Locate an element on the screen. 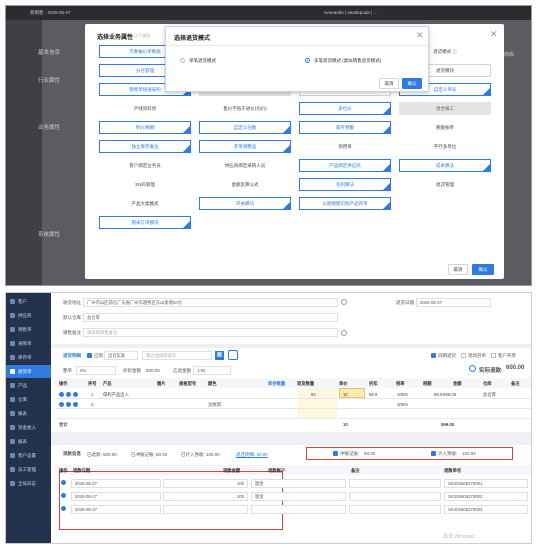 Image resolution: width=537 pixels, height=547 pixels. sidebar-item: 客户设置 is located at coordinates (28, 455).